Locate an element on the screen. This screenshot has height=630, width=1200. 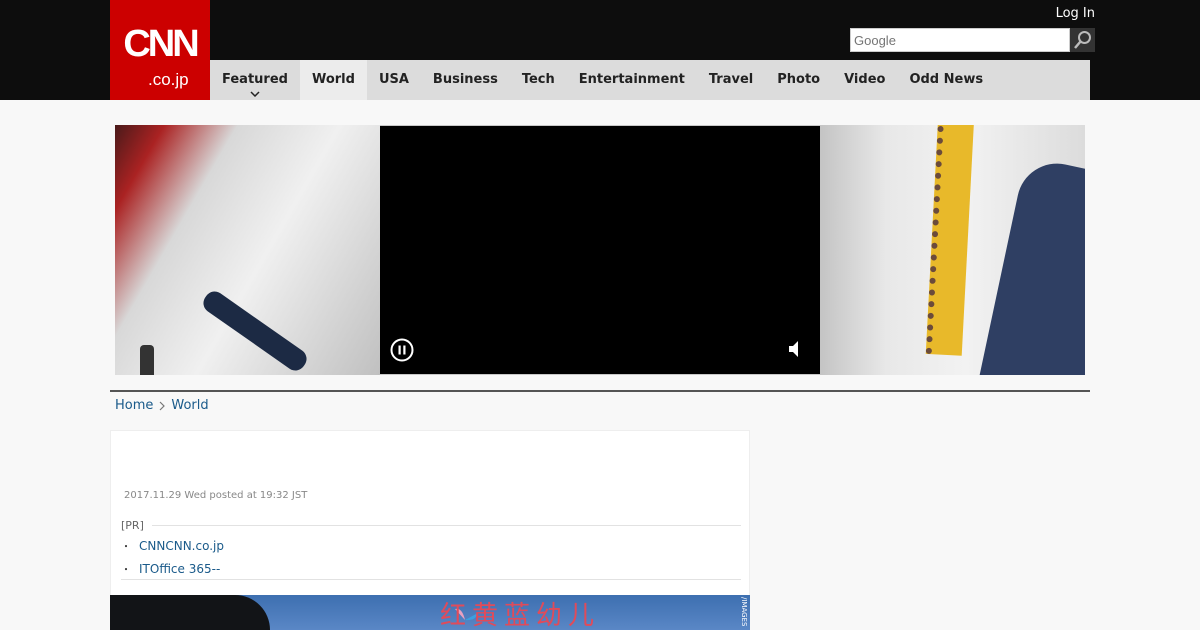
article-posted-time: 2017.11.29 Wed posted at 19:32 JST is located at coordinates (216, 495).